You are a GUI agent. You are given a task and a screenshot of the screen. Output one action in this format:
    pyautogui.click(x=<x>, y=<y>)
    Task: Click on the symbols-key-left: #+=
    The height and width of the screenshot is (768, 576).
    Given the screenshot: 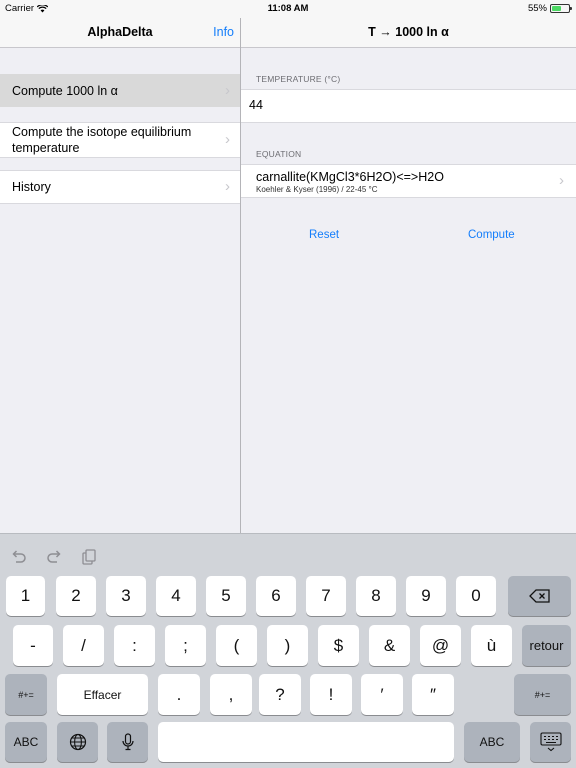 What is the action you would take?
    pyautogui.click(x=26, y=694)
    